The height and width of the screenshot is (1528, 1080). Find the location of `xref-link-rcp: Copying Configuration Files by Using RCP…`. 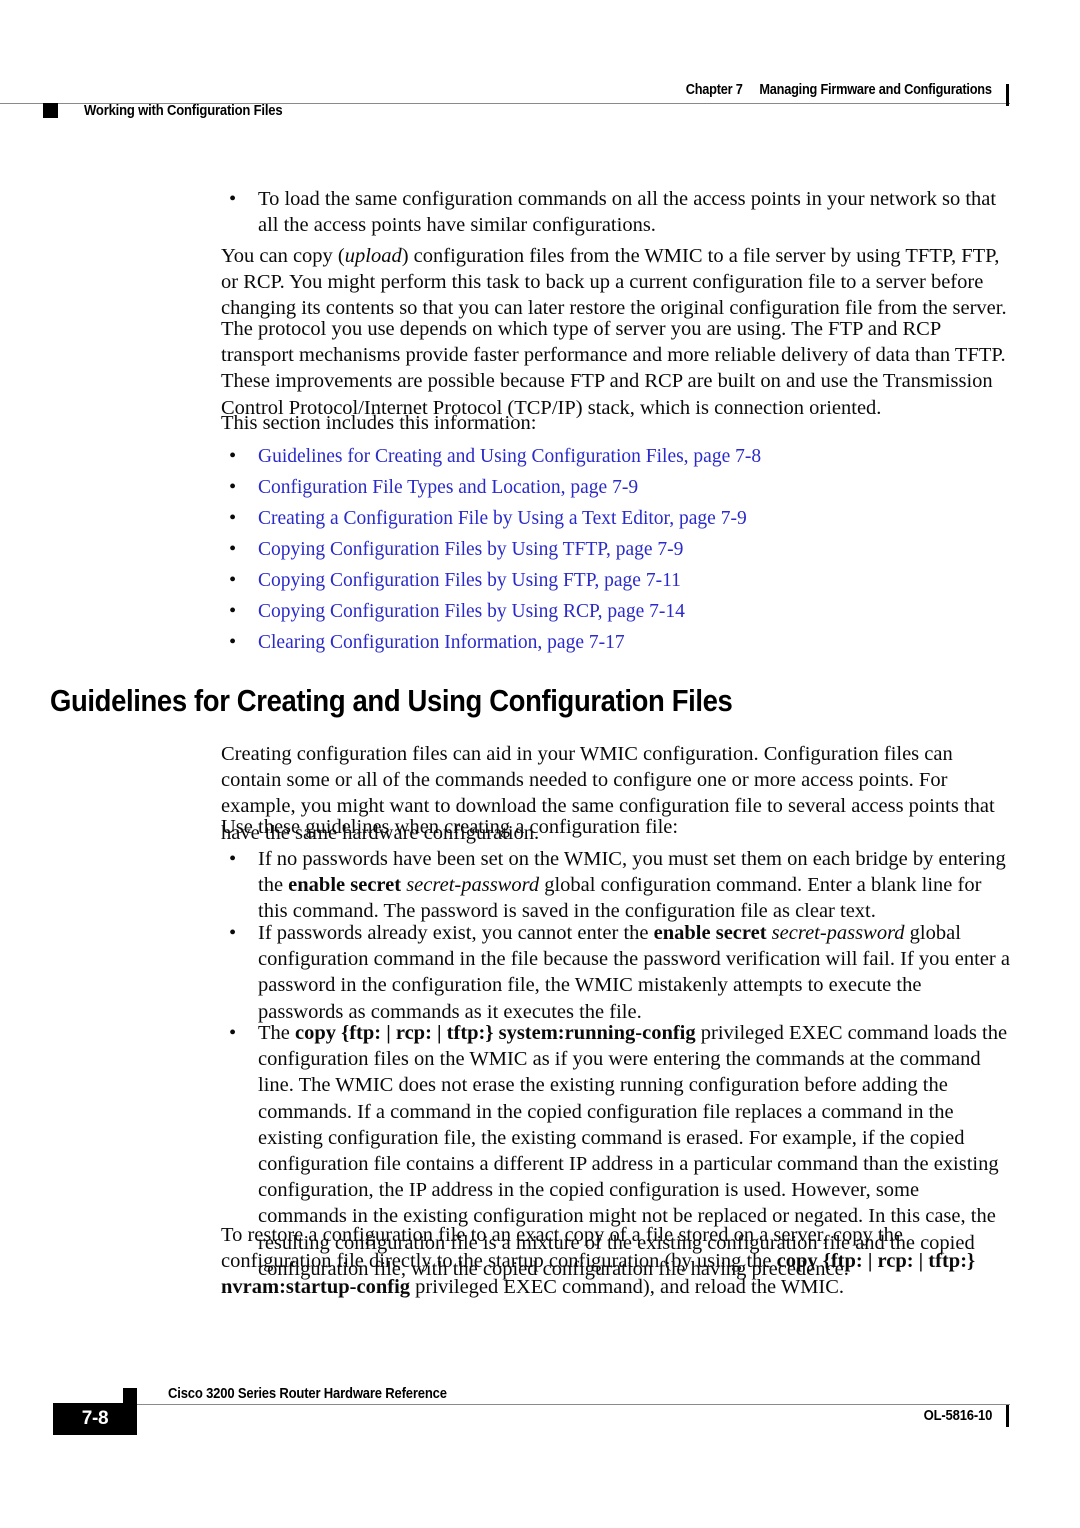

xref-link-rcp: Copying Configuration Files by Using RCP… is located at coordinates (471, 611).